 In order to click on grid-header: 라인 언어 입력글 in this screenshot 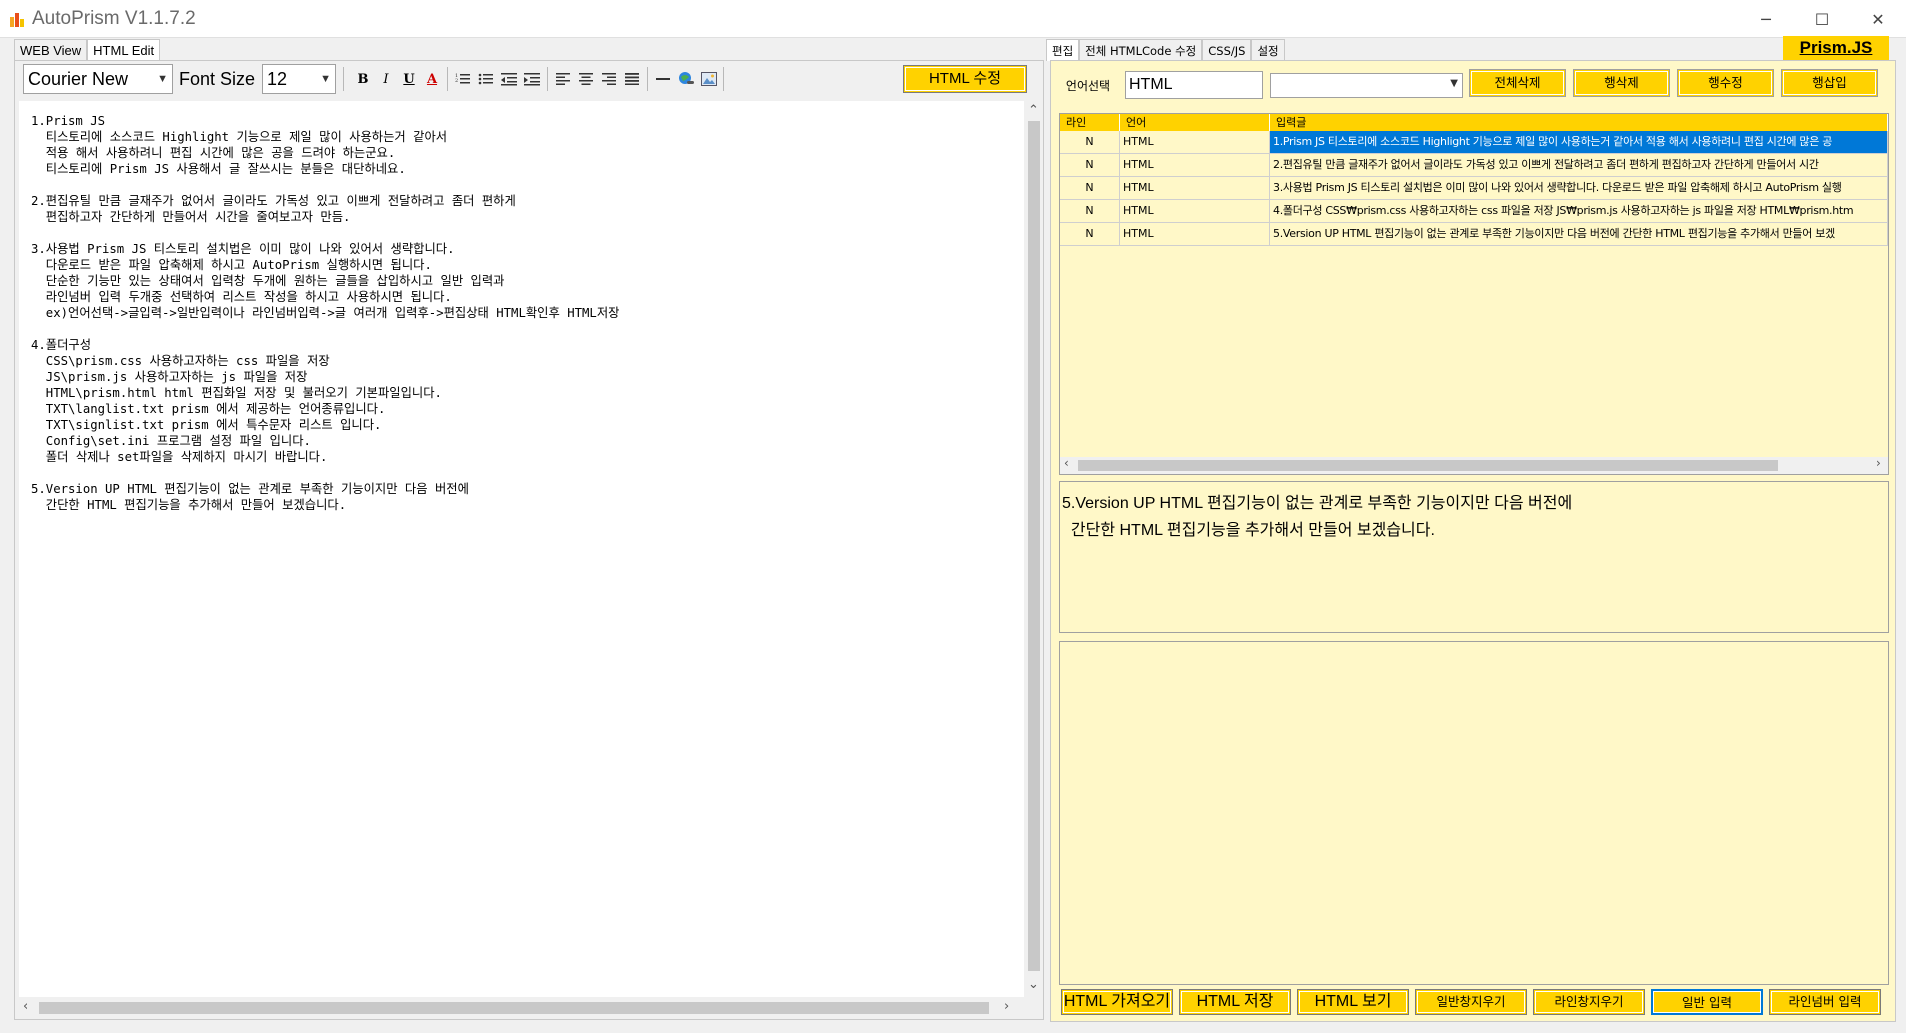, I will do `click(1474, 122)`.